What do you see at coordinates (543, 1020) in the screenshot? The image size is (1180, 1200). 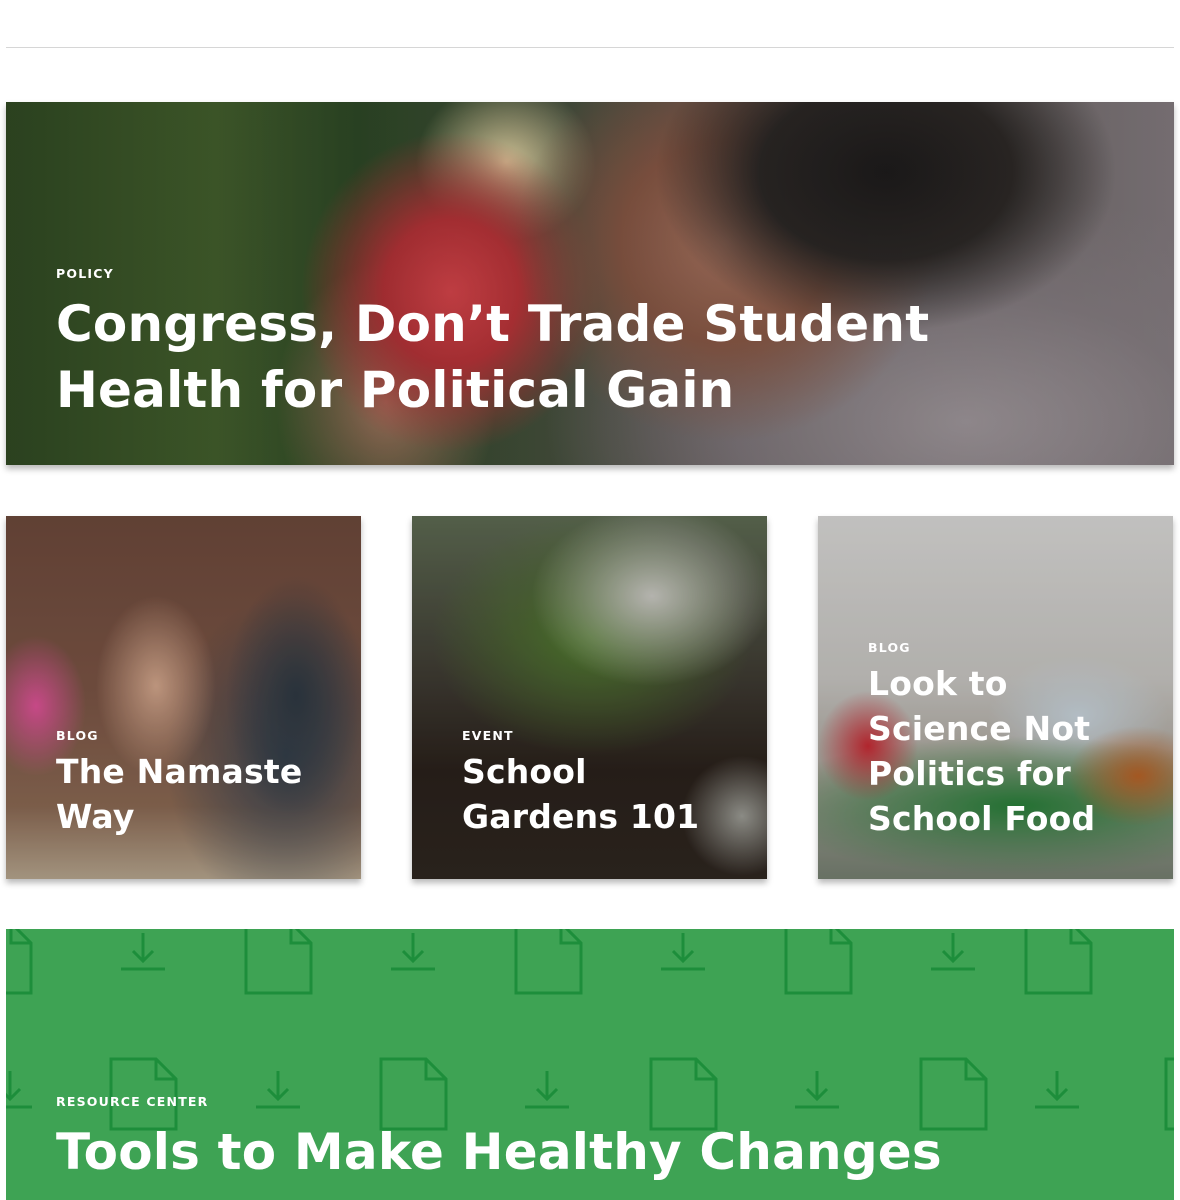 I see `download-icon` at bounding box center [543, 1020].